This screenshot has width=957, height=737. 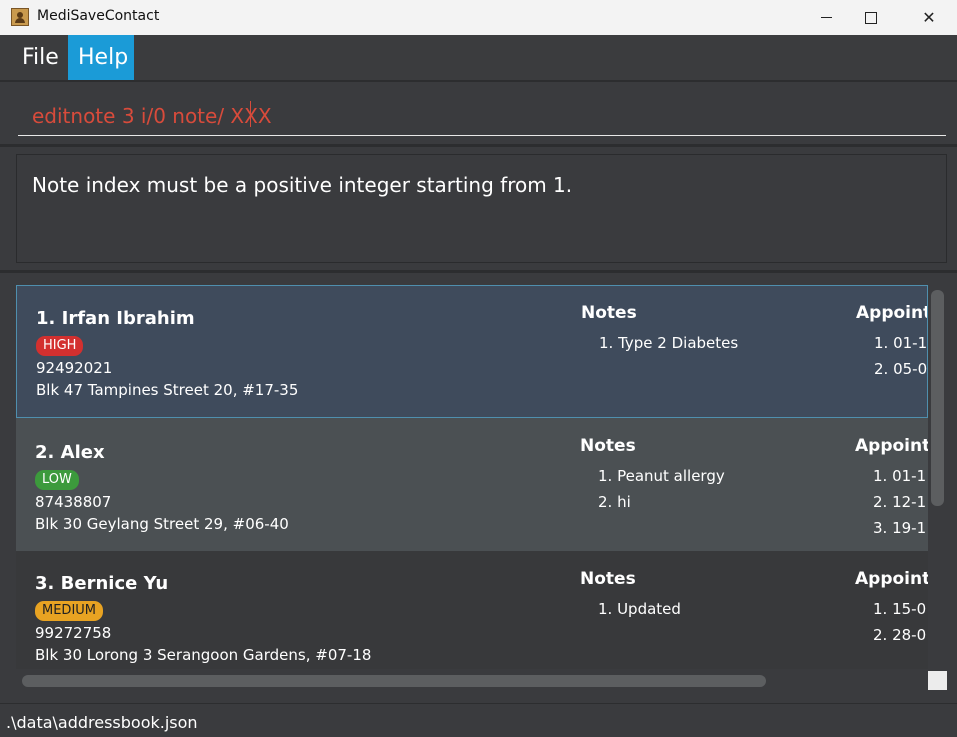 I want to click on title-bar: MediSaveContact ✕, so click(x=478, y=17).